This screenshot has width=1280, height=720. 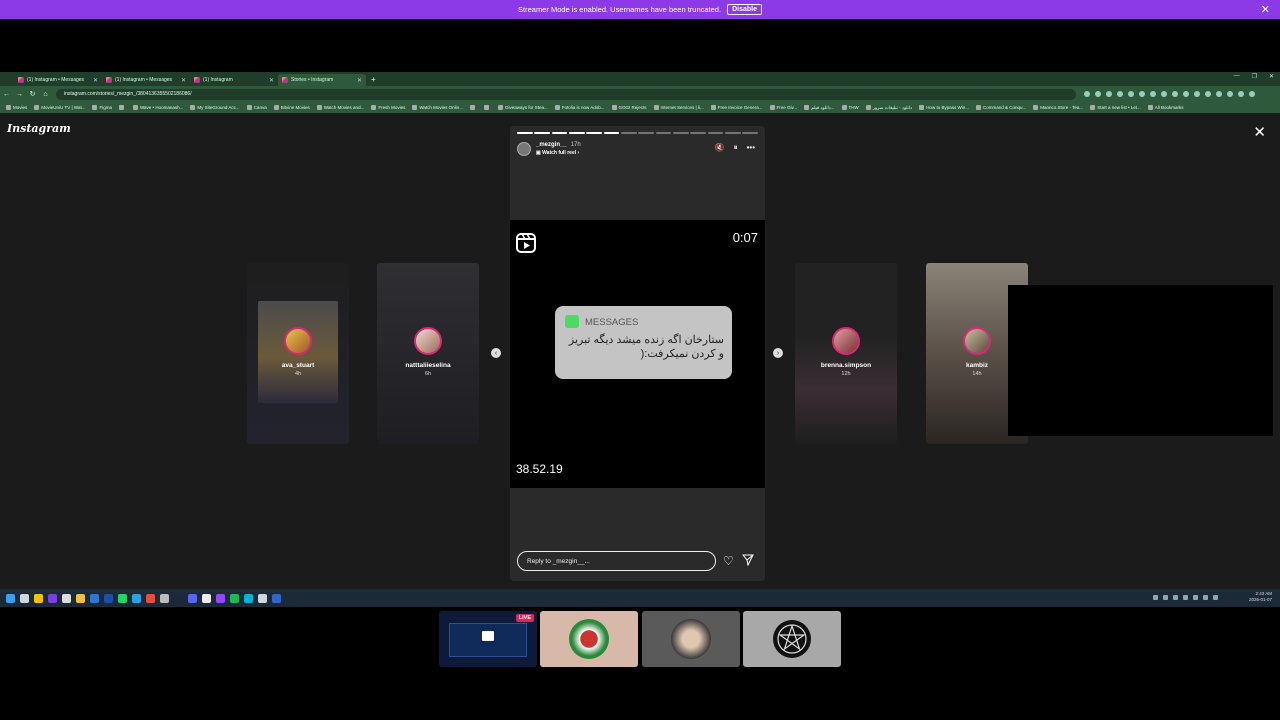 I want to click on bookmark-item: Canva, so click(x=256, y=107).